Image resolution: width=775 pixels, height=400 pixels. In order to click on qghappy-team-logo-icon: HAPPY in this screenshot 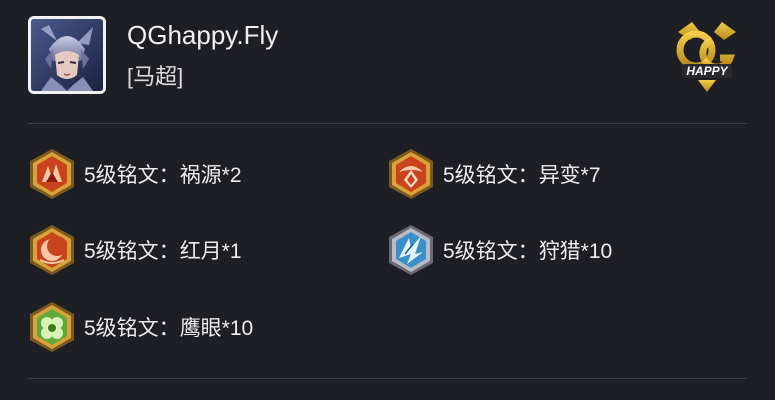, I will do `click(707, 56)`.